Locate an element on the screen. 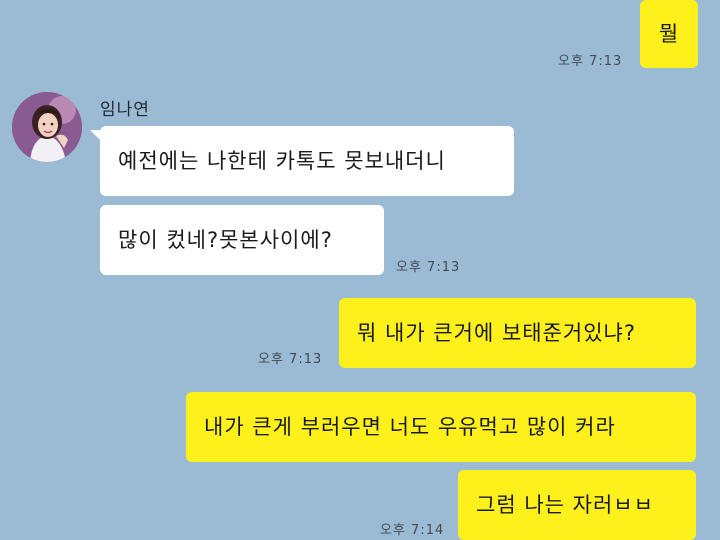 The width and height of the screenshot is (720, 540). message-bubble-partner: 예전에는 나한테 카톡도 못보내더니 is located at coordinates (307, 161).